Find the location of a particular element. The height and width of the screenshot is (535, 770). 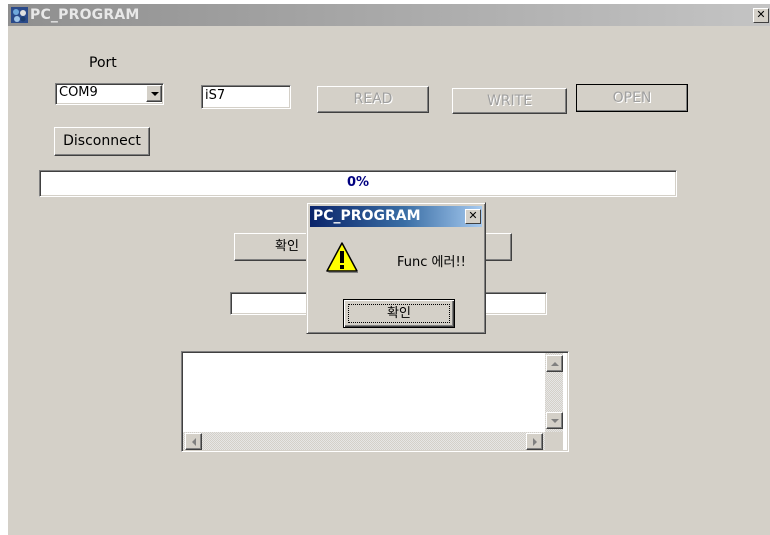

port-select-value: COM9 is located at coordinates (78, 92).